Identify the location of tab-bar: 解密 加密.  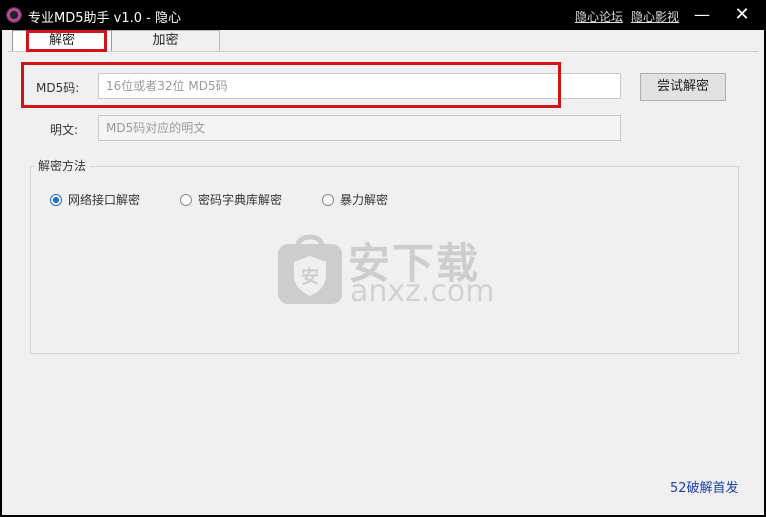
(114, 41).